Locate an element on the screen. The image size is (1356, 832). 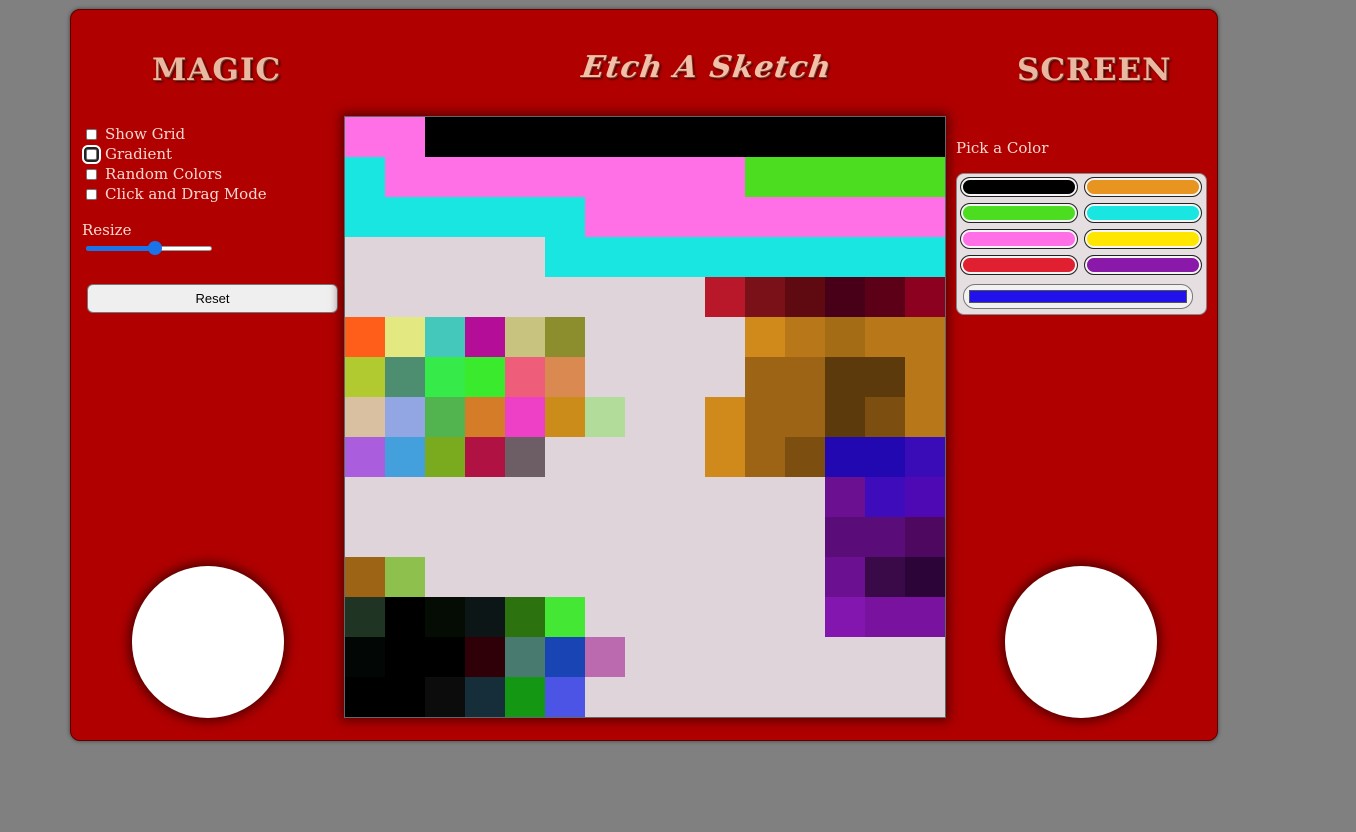
show-grid-checkbox is located at coordinates (91, 134).